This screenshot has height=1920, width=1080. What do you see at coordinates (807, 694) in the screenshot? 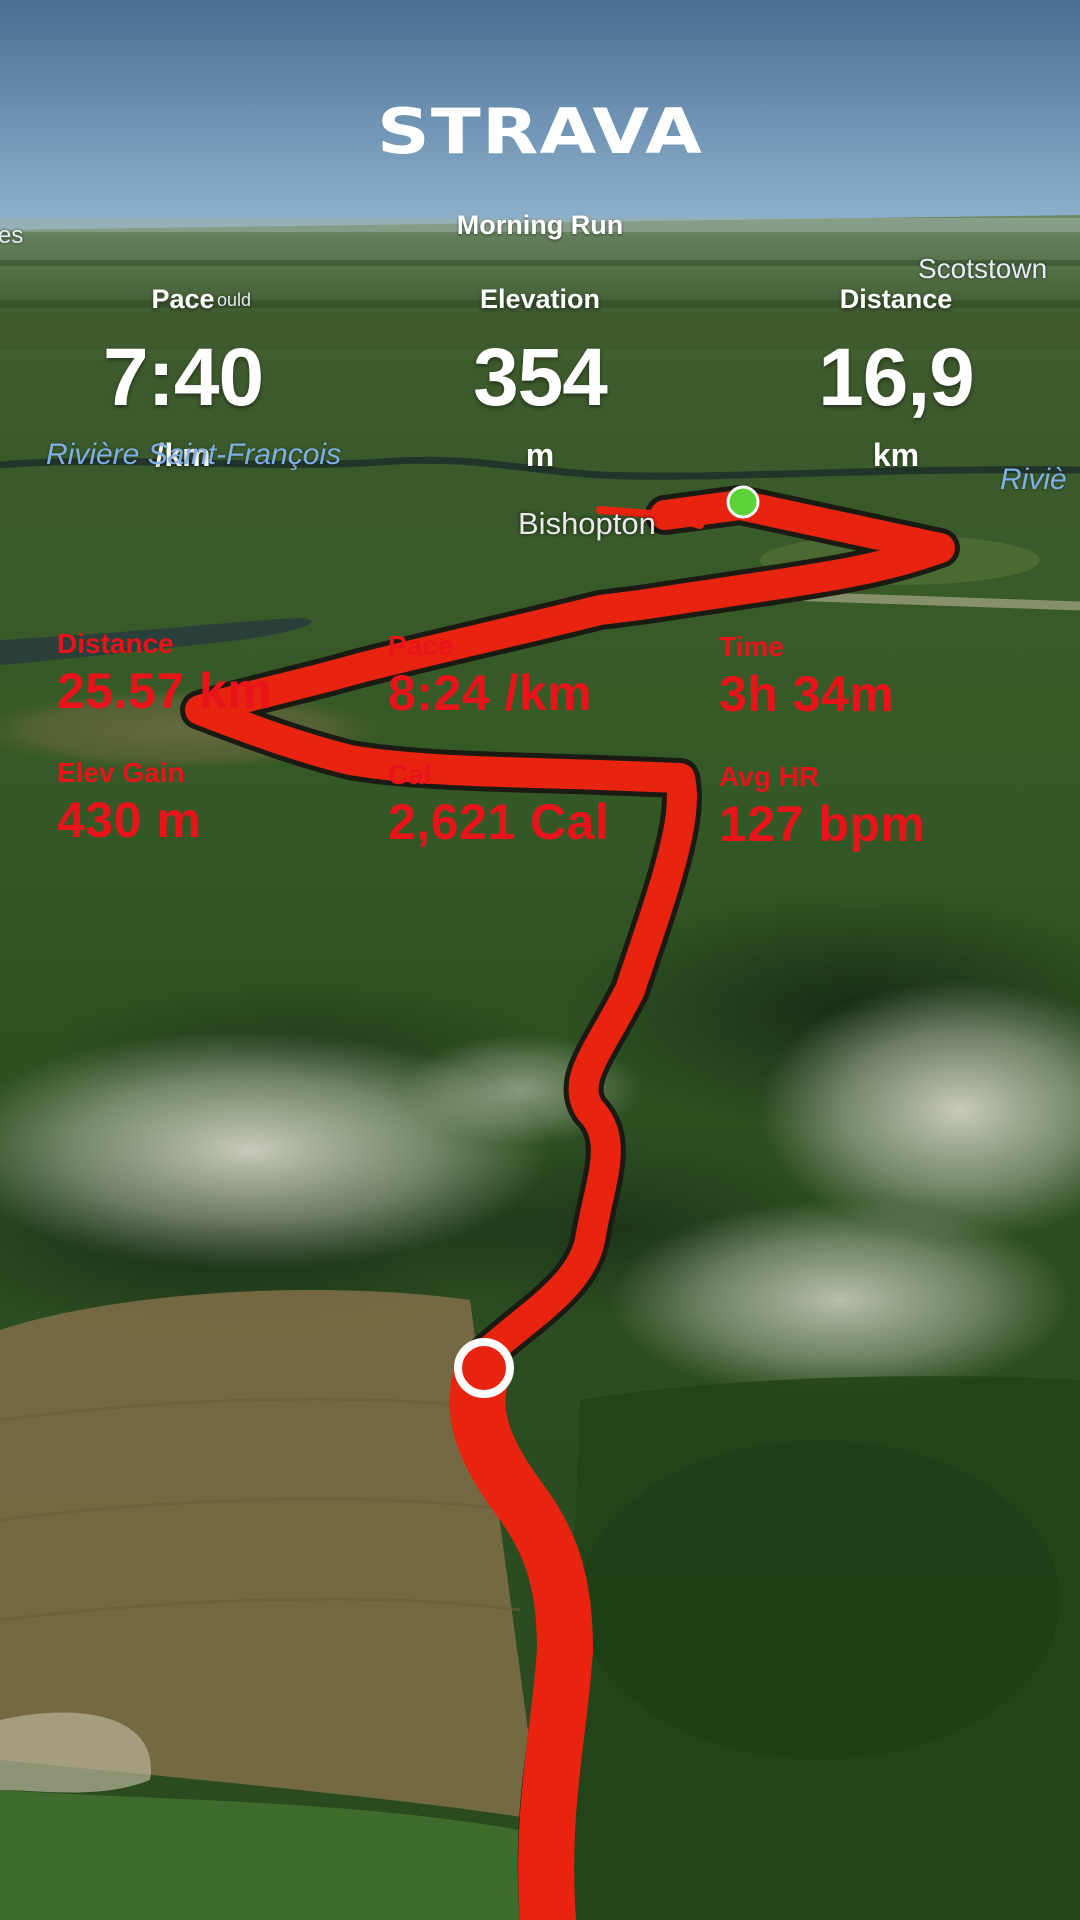
I see `overlay-stat-value: 3h 34m` at bounding box center [807, 694].